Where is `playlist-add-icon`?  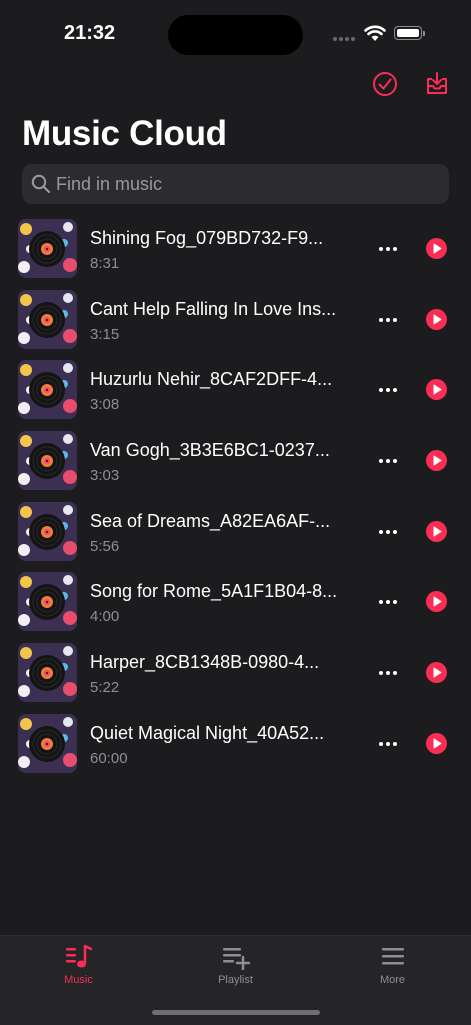 playlist-add-icon is located at coordinates (237, 959).